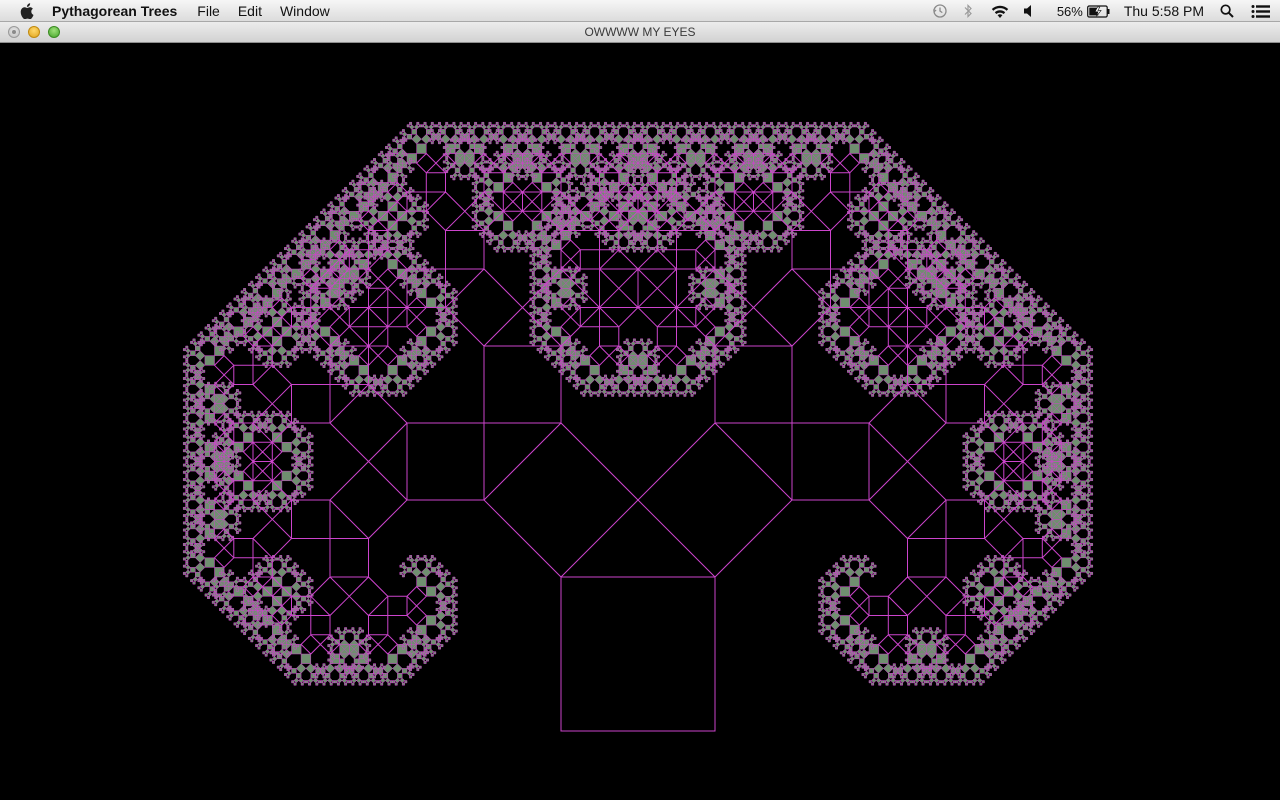  I want to click on window-titlebar: OWWWW MY EYES, so click(640, 32).